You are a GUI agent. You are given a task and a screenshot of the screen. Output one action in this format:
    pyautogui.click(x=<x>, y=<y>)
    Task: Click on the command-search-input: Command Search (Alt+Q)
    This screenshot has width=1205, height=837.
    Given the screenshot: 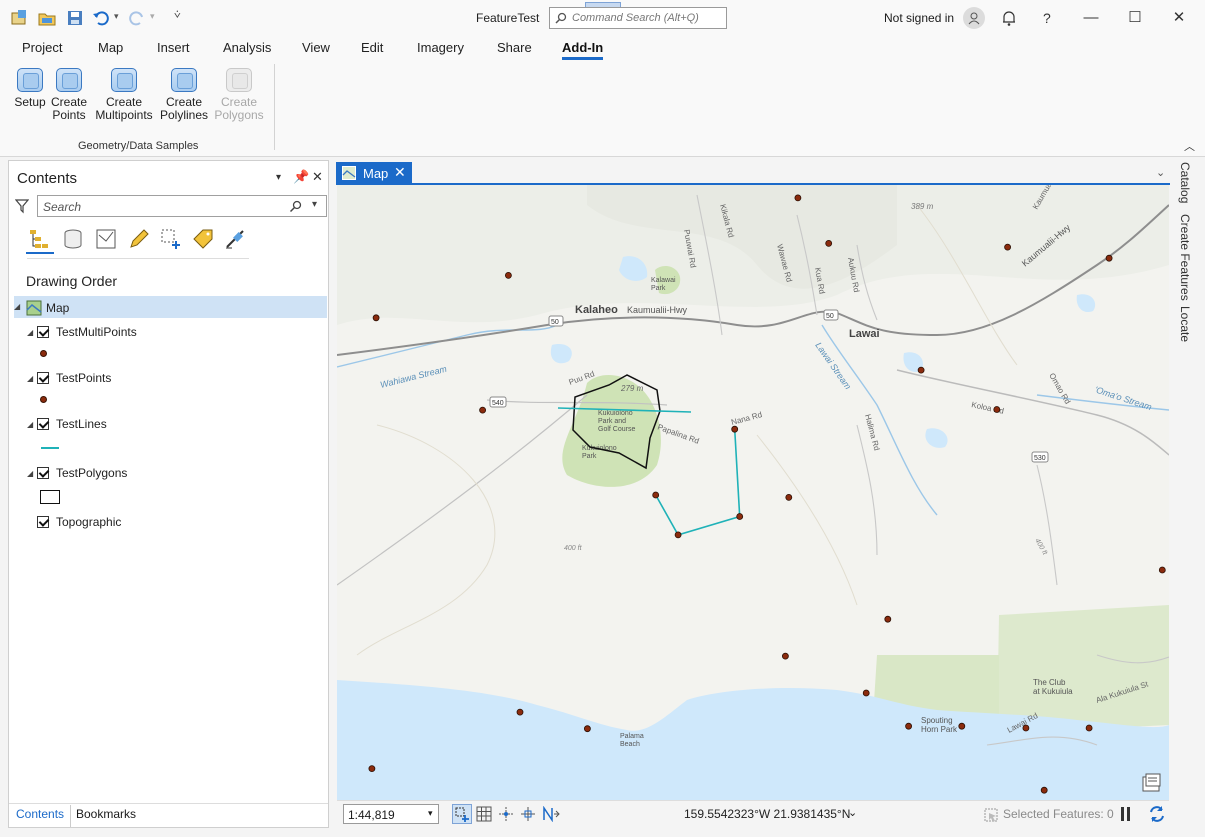 What is the action you would take?
    pyautogui.click(x=638, y=18)
    